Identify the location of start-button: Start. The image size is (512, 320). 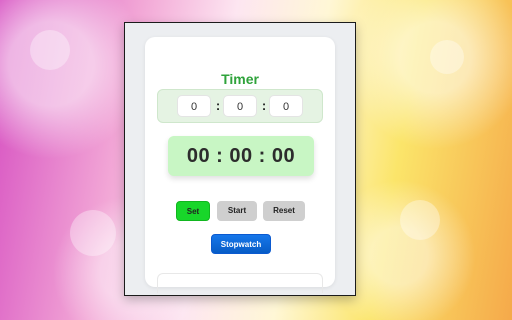
(237, 211).